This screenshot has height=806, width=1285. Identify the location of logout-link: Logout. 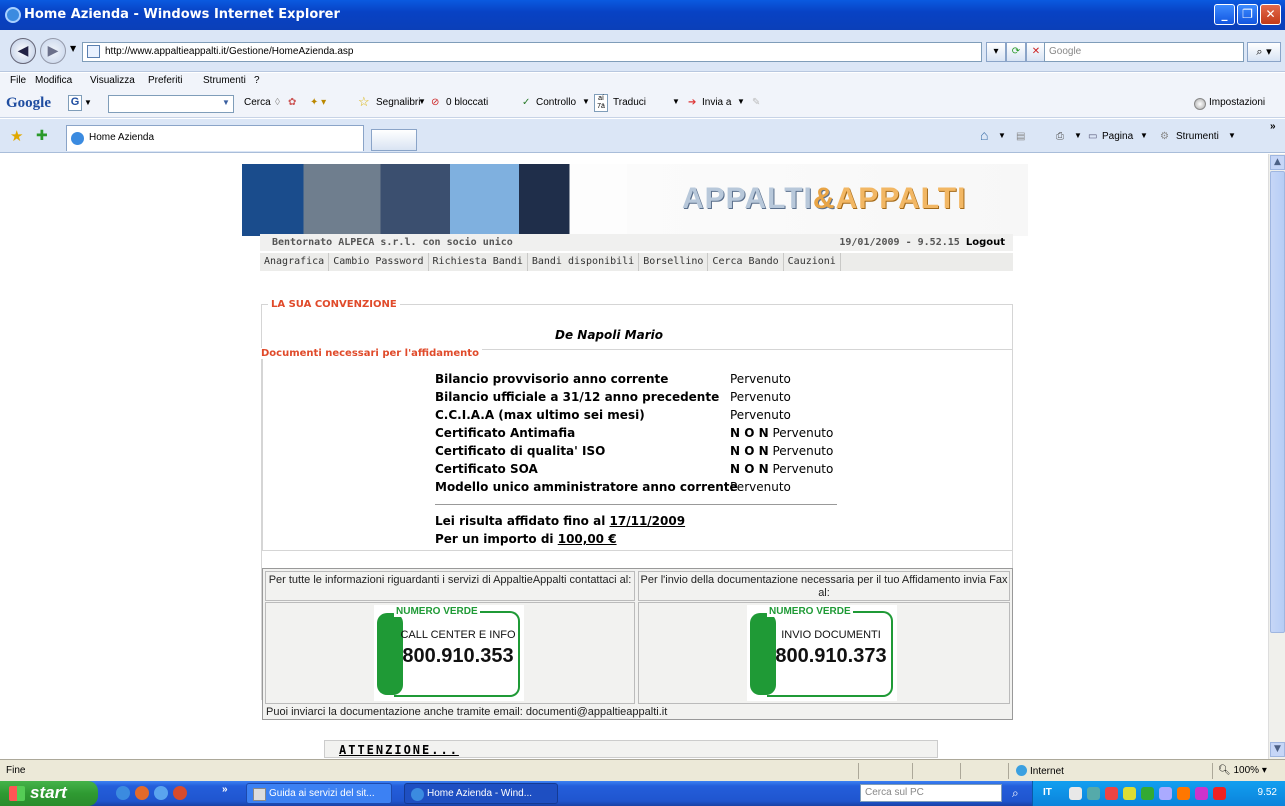
(985, 242).